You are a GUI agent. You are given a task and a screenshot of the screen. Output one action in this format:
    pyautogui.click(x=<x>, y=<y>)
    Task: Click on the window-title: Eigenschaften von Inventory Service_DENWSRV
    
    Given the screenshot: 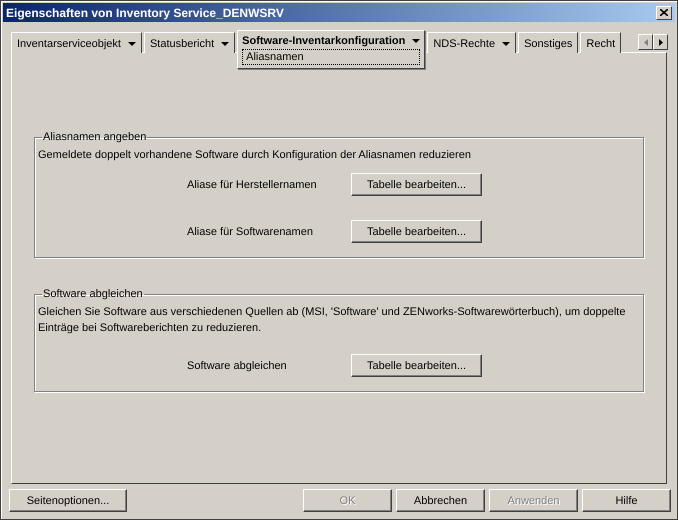 What is the action you would take?
    pyautogui.click(x=145, y=13)
    